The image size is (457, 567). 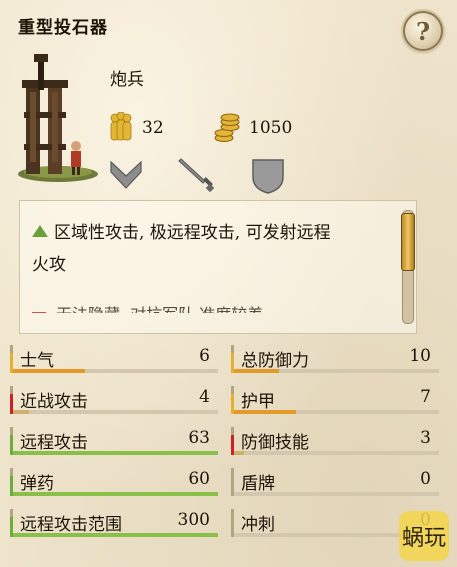 What do you see at coordinates (204, 356) in the screenshot?
I see `stat-value: 6` at bounding box center [204, 356].